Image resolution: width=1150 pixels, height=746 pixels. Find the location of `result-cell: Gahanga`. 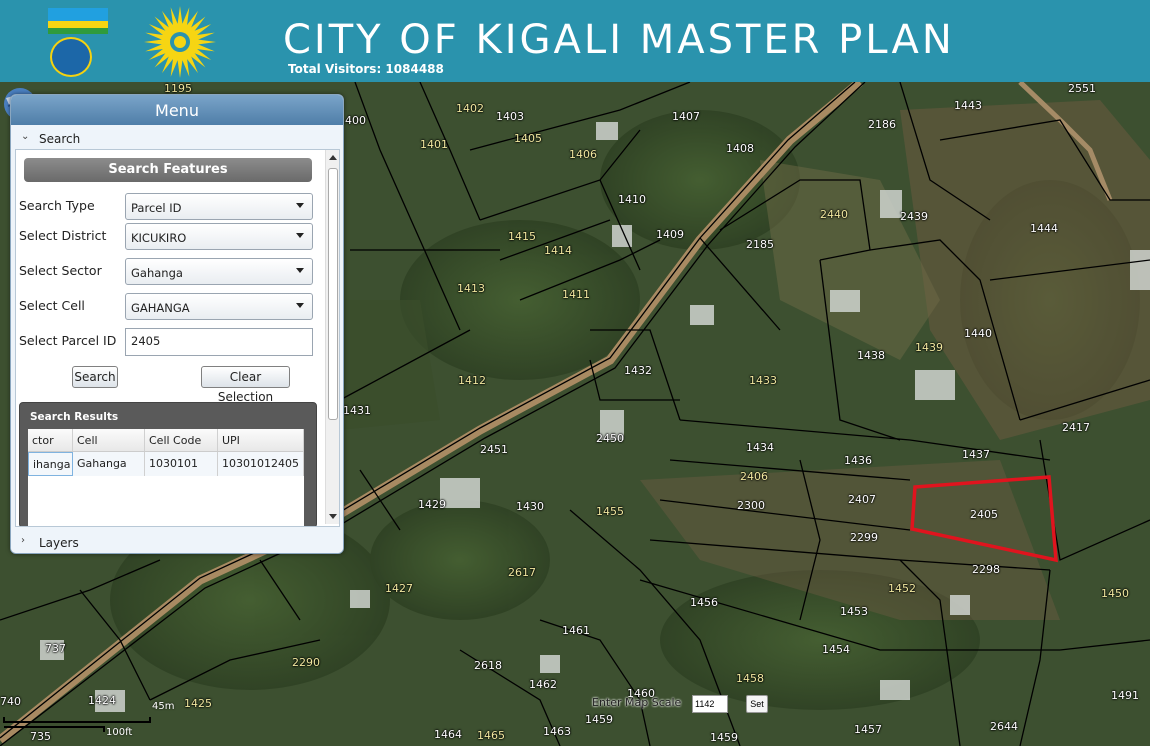

result-cell: Gahanga is located at coordinates (109, 464).